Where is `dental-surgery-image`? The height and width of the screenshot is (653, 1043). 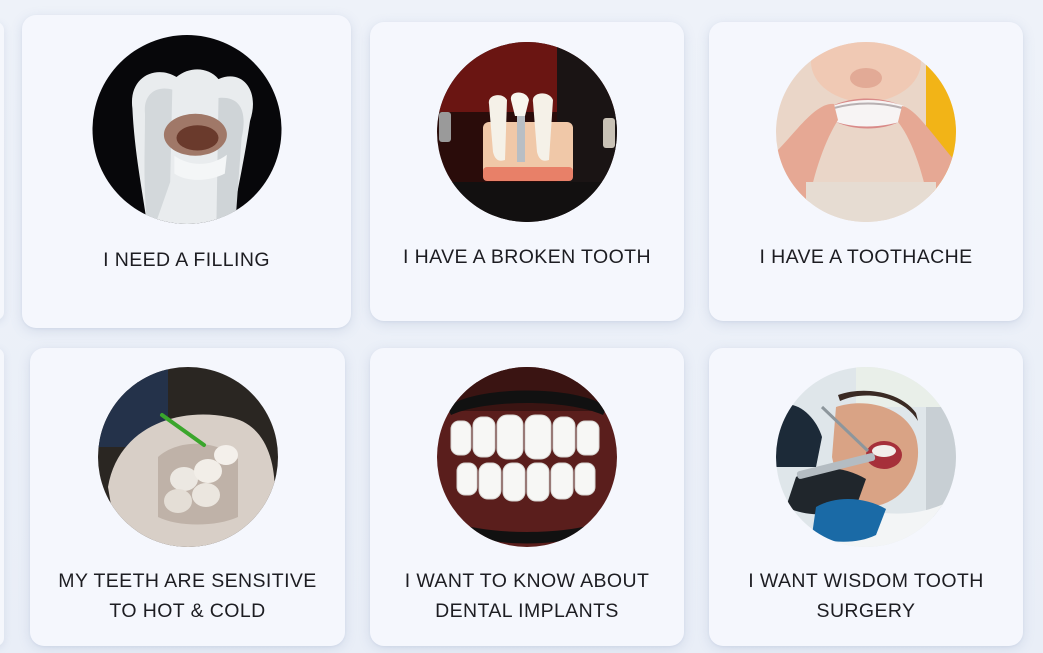
dental-surgery-image is located at coordinates (866, 457).